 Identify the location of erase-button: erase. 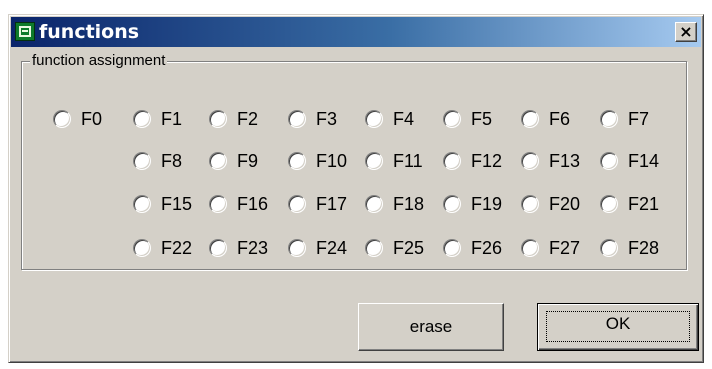
(431, 327).